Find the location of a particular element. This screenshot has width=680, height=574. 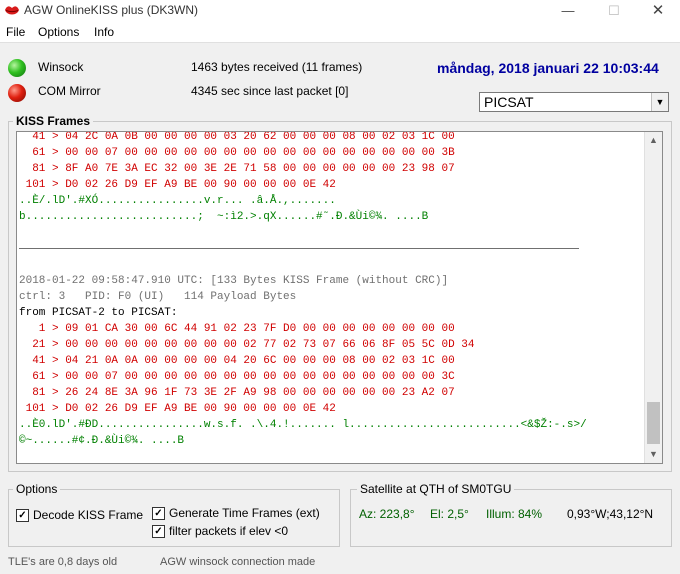

tle-age-status: TLE's are 0,8 days old is located at coordinates (63, 562).